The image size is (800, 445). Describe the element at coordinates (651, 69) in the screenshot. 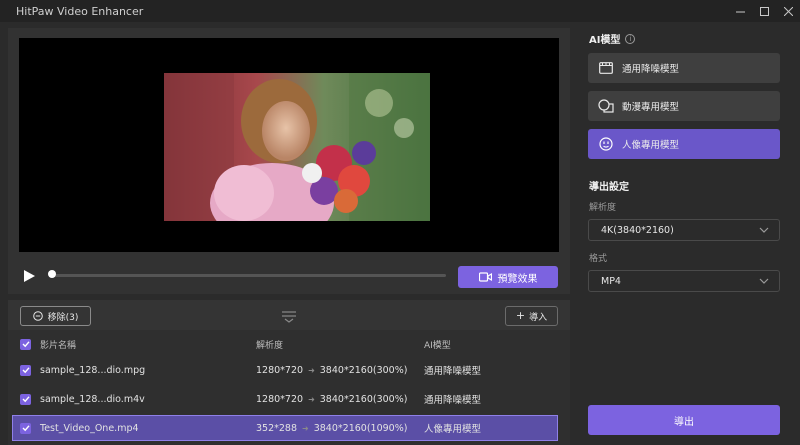

I see `model-option-label: 通用降噪模型` at that location.